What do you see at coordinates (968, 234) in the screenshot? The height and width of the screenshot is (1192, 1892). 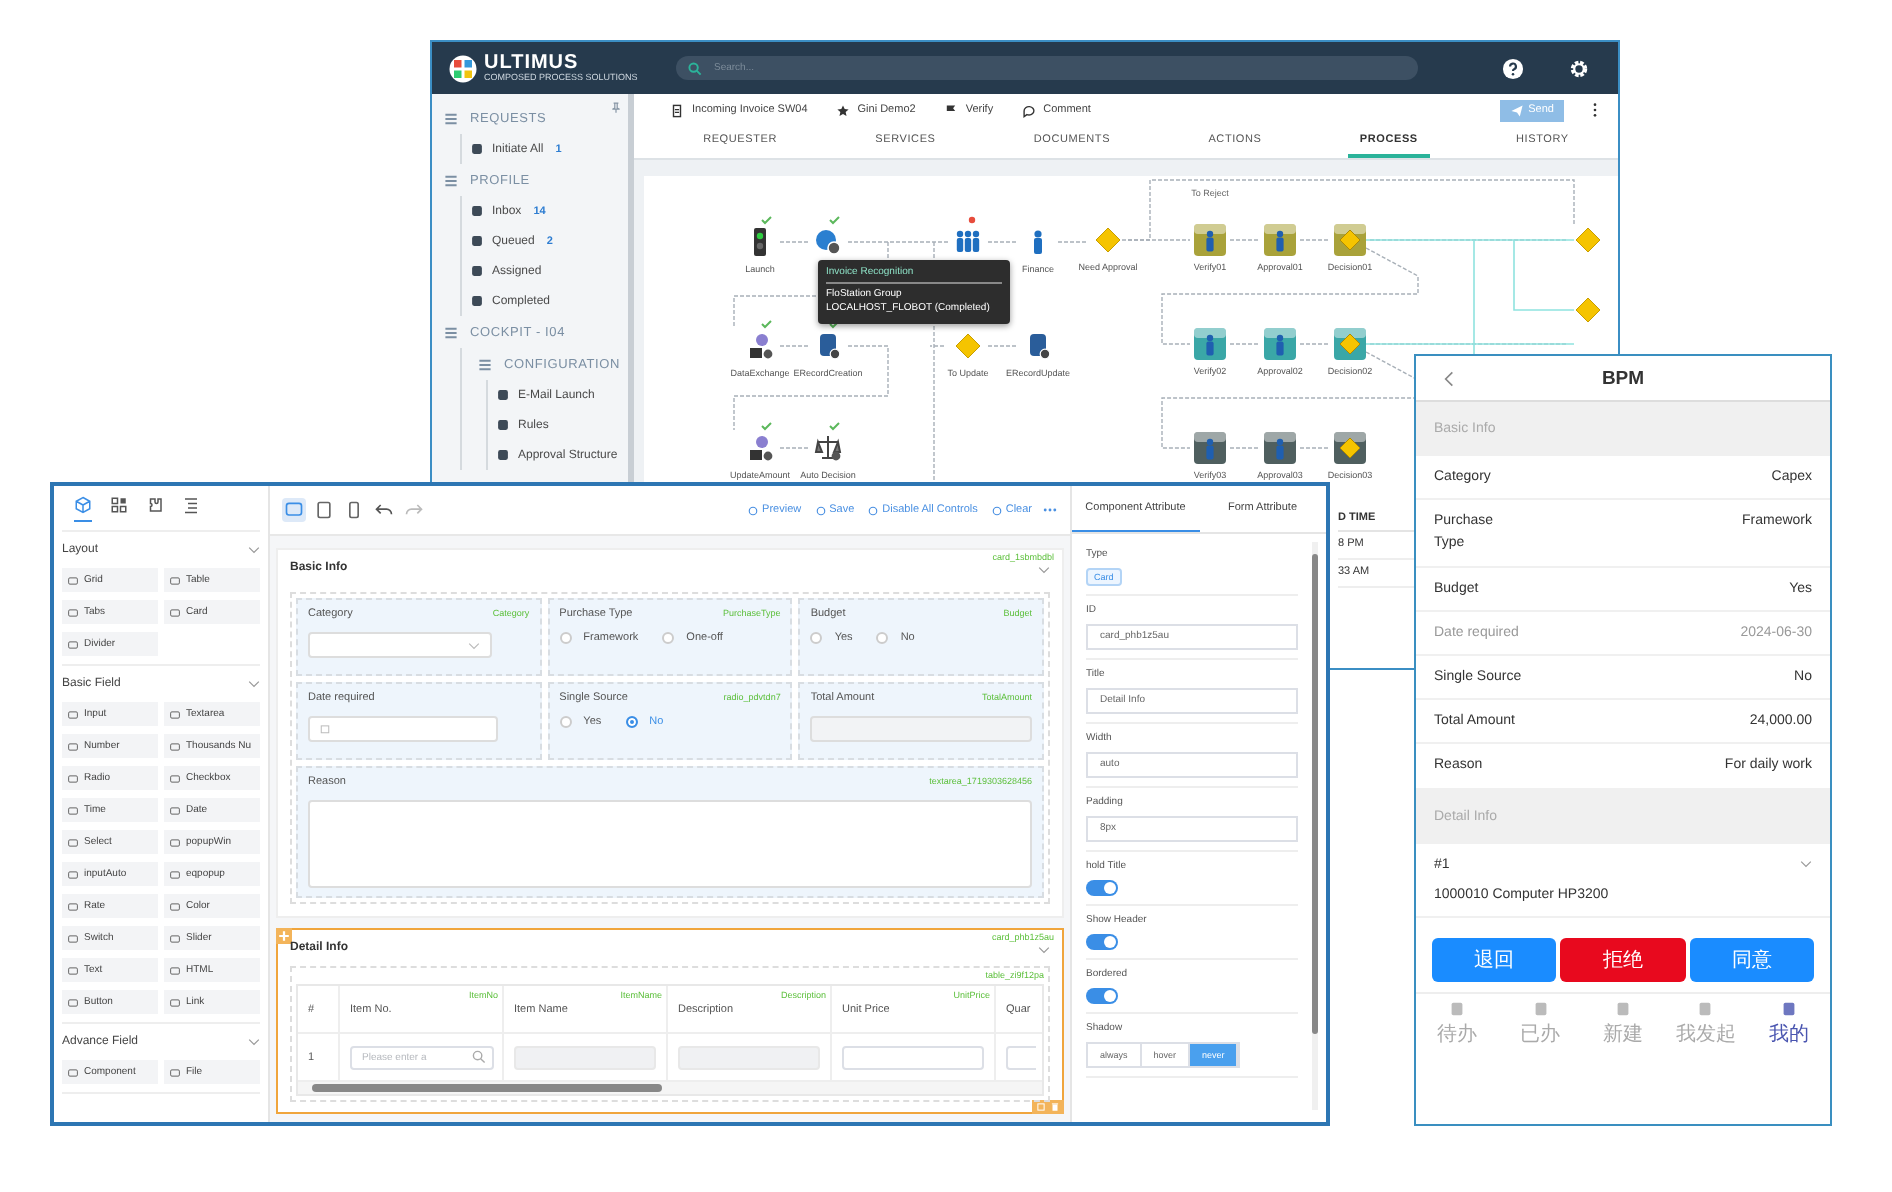 I see `people-icon` at bounding box center [968, 234].